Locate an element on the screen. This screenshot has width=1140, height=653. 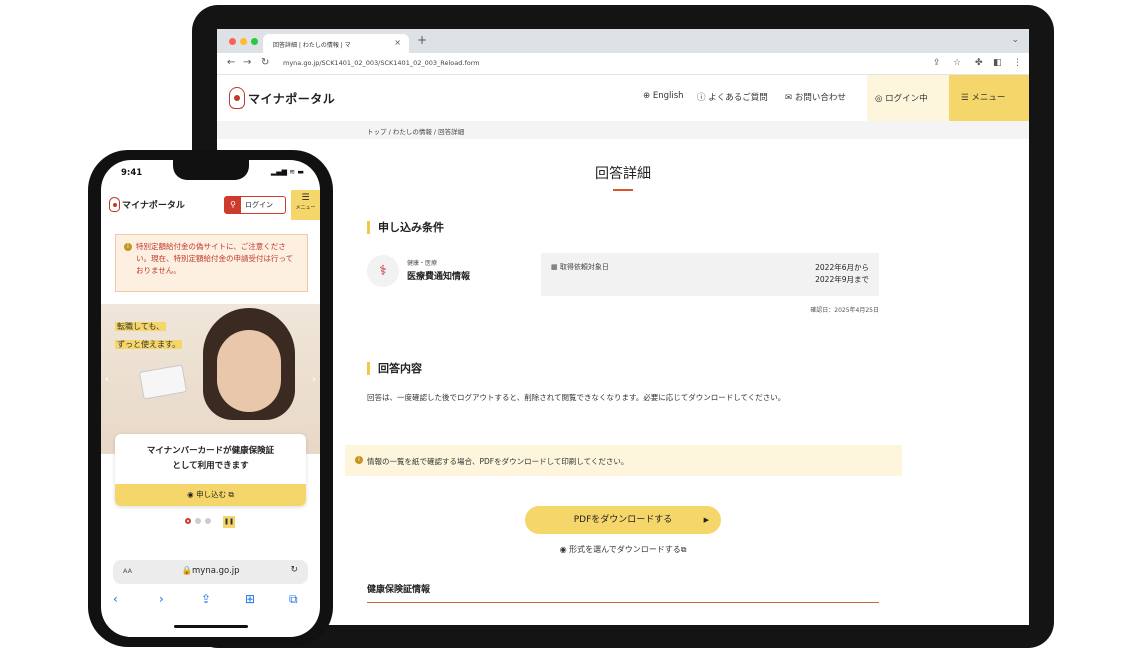
title-underline is located at coordinates (623, 190).